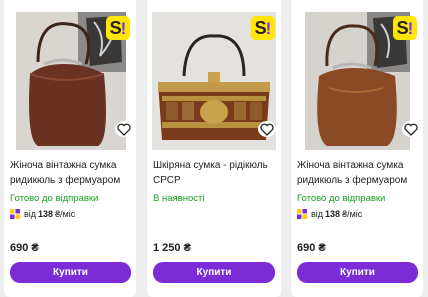 This screenshot has height=297, width=428. What do you see at coordinates (172, 248) in the screenshot?
I see `product-price: 1 250 ₴` at bounding box center [172, 248].